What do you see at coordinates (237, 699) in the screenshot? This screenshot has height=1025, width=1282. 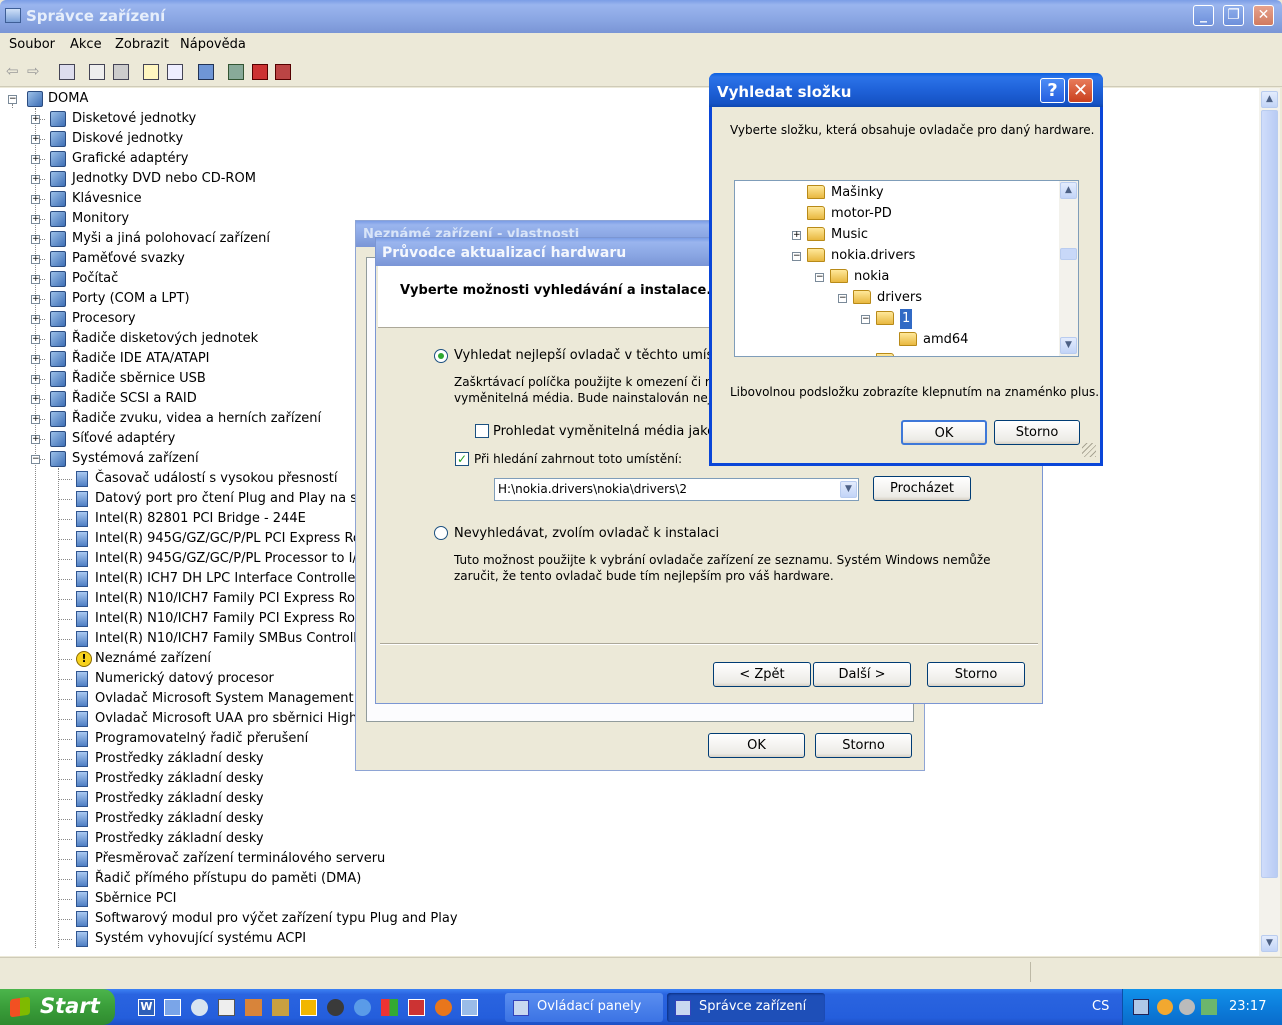 I see `tree-device: Ovladač Microsoft System Management BIC` at bounding box center [237, 699].